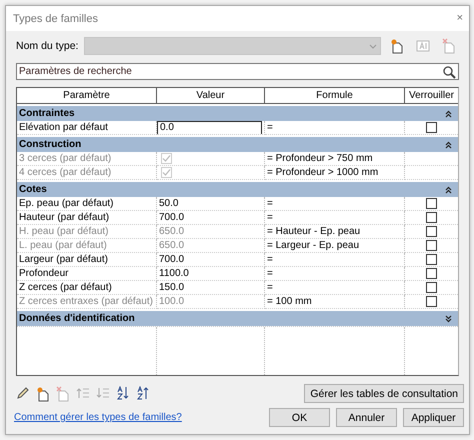 This screenshot has width=474, height=440. I want to click on table-cell: 1100.0, so click(211, 274).